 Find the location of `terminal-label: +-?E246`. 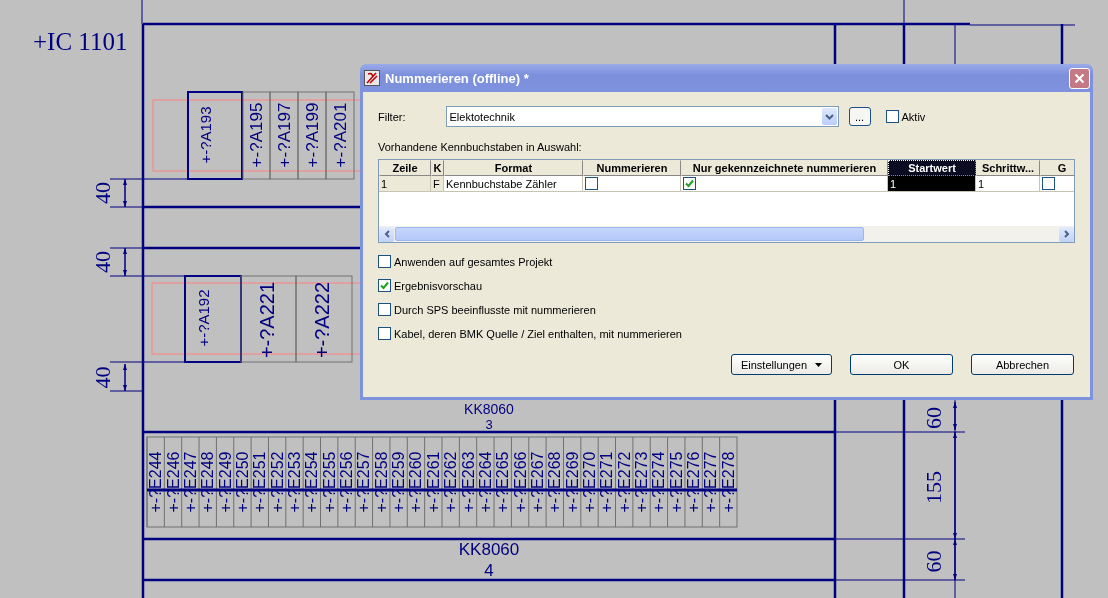

terminal-label: +-?E246 is located at coordinates (173, 482).